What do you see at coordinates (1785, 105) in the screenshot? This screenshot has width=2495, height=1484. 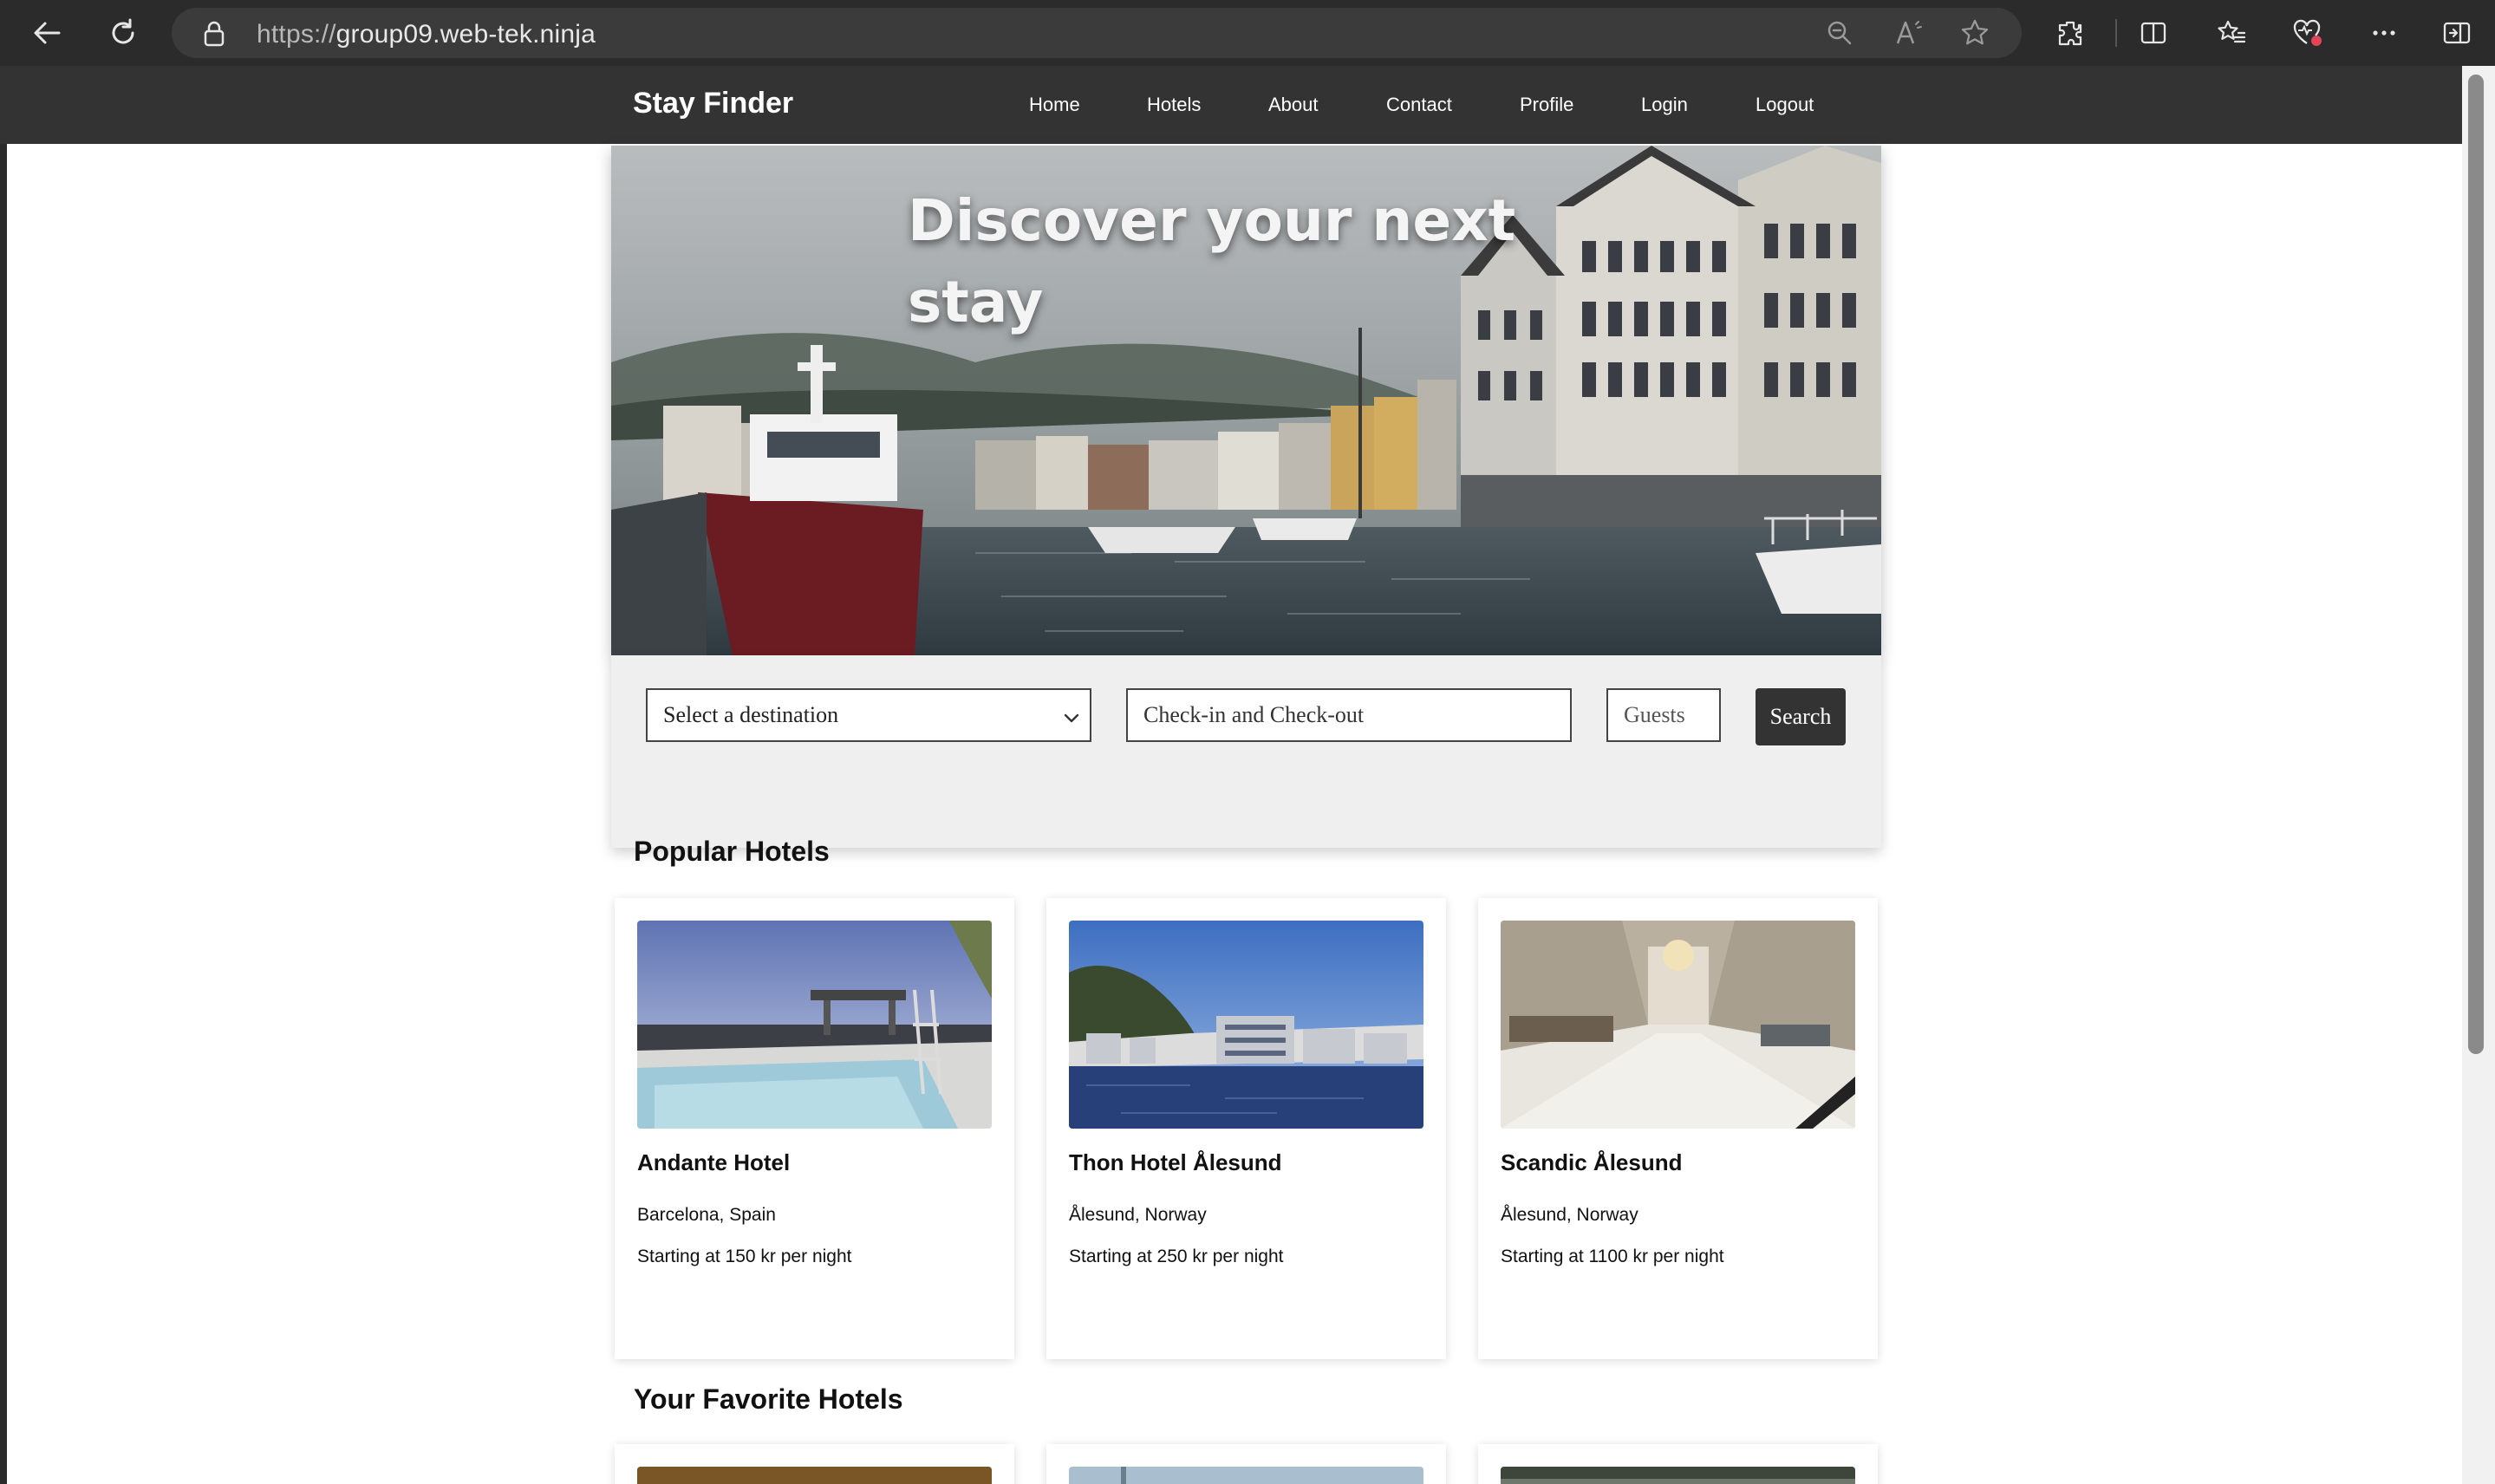 I see `nav-link-logout: Logout` at bounding box center [1785, 105].